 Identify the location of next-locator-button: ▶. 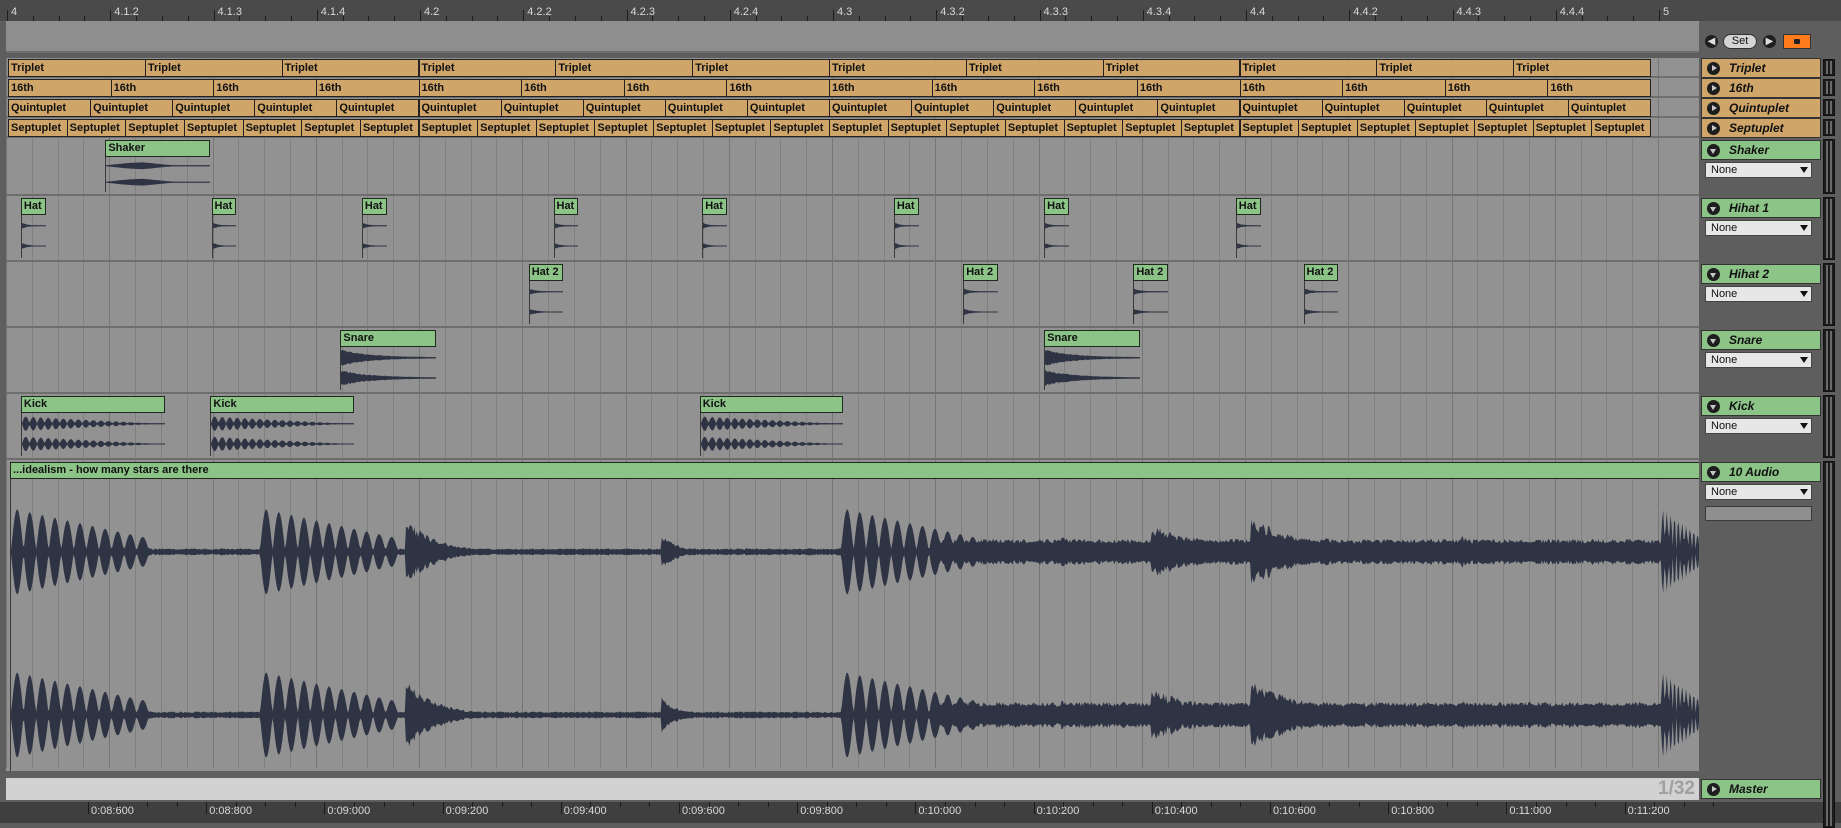
(1769, 41).